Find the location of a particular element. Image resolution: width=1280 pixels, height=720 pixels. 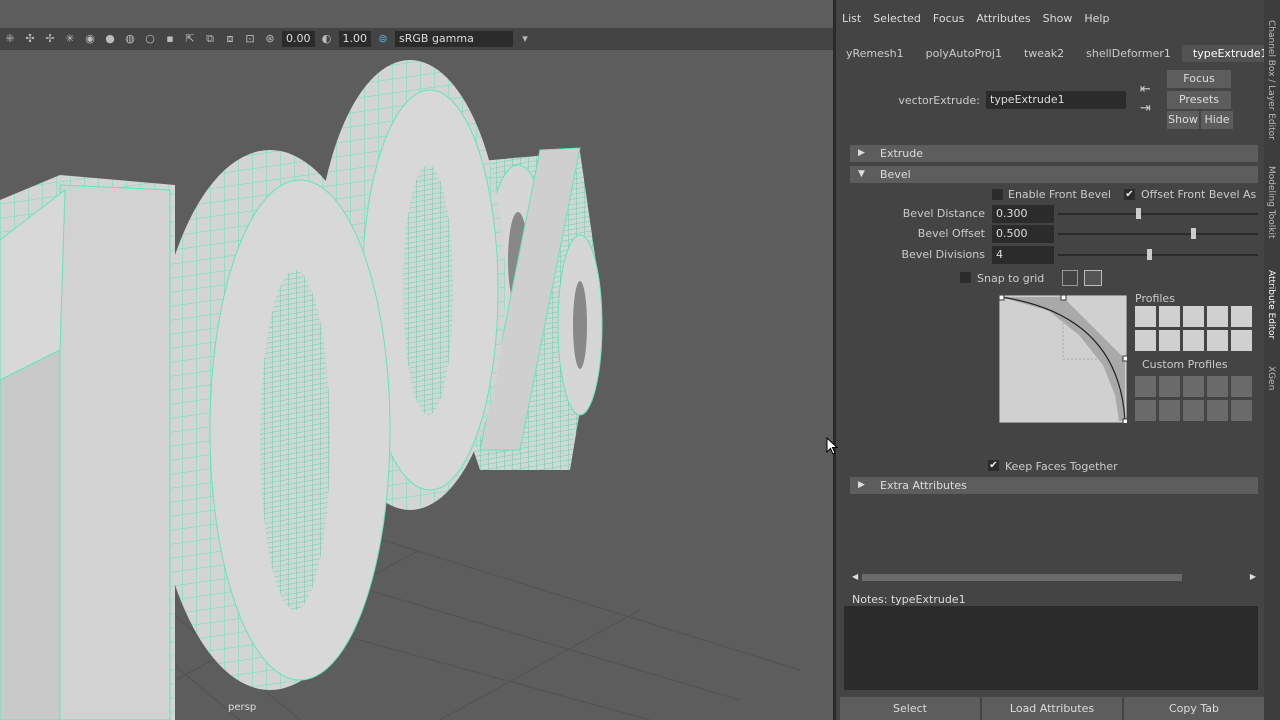

tab-modeling-toolkit: Modeling Toolkit is located at coordinates (1271, 202).